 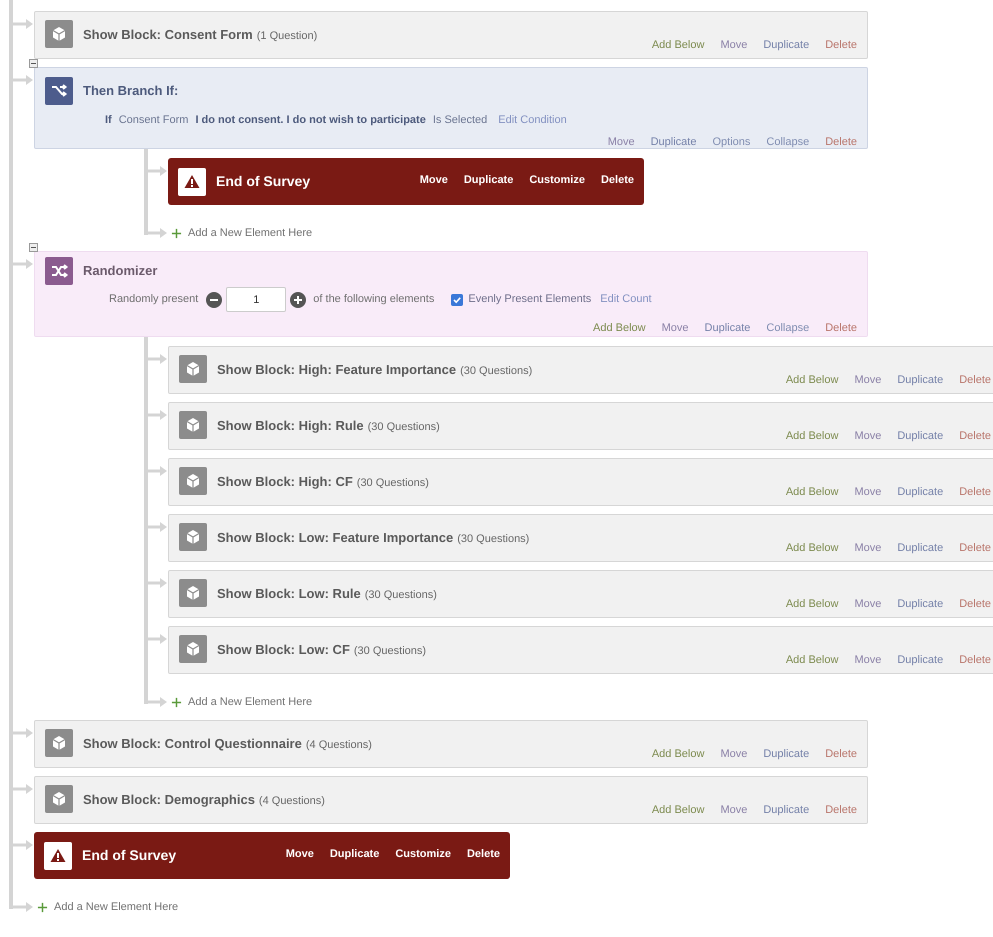 I want to click on block-title: Show Block: High: CF, so click(x=285, y=482).